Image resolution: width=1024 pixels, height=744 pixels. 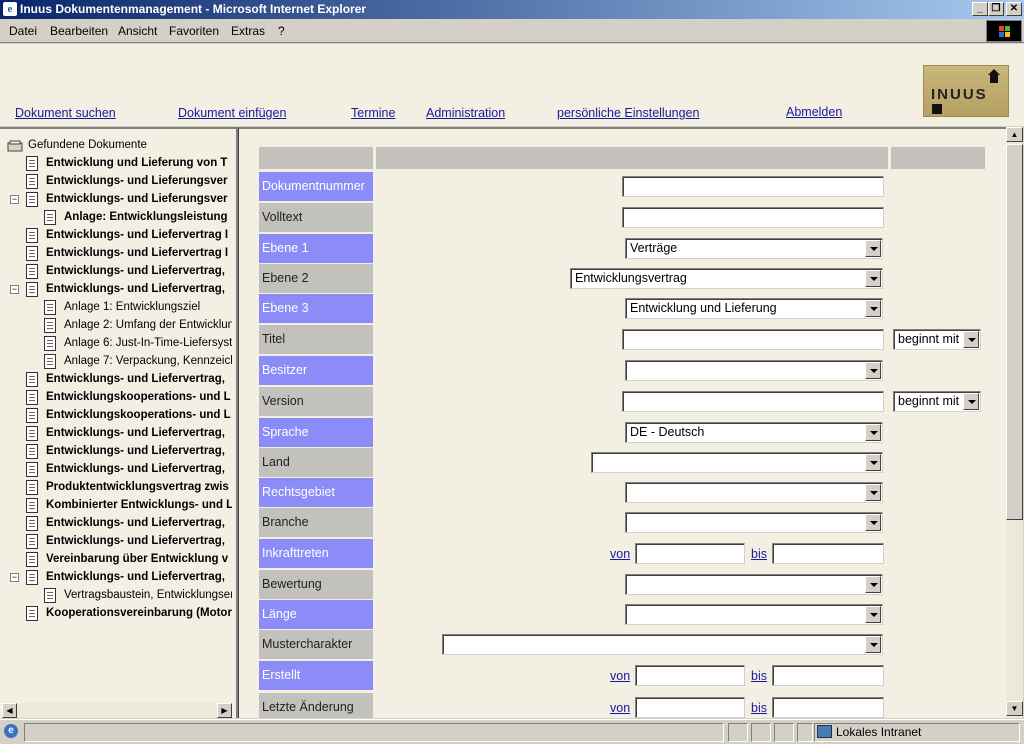 What do you see at coordinates (996, 9) in the screenshot?
I see `restore-button: ❐` at bounding box center [996, 9].